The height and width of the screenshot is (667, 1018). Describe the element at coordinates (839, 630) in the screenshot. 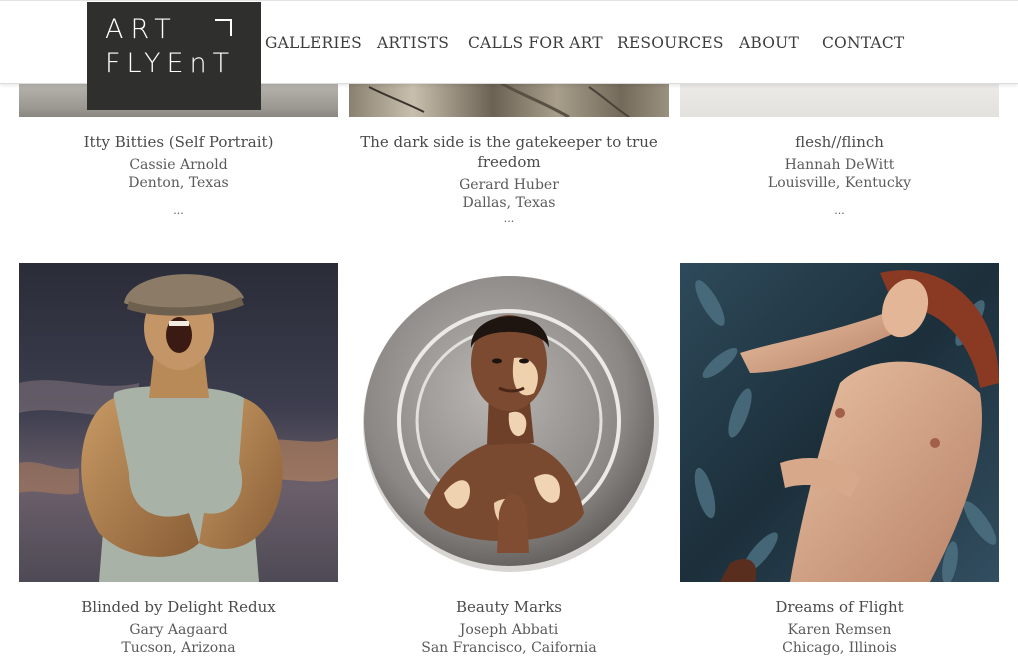

I see `artist-name: Karen Remsen` at that location.